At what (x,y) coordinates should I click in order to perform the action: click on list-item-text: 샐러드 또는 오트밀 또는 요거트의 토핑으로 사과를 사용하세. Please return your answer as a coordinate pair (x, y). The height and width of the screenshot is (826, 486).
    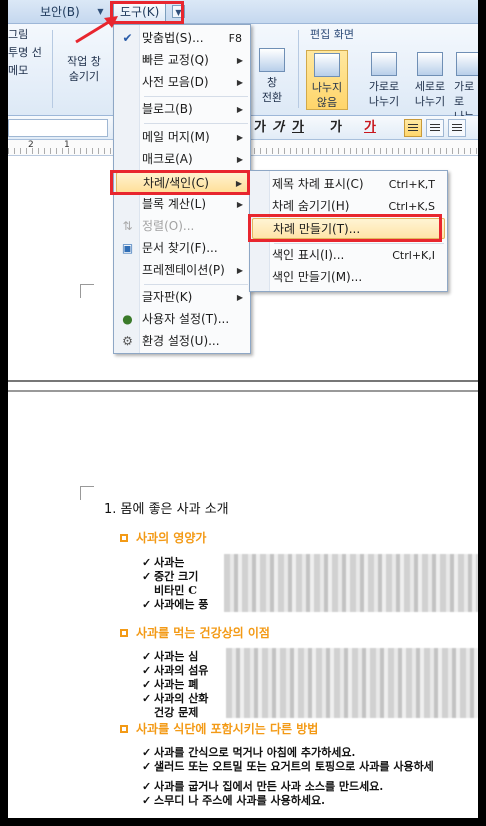
    Looking at the image, I should click on (294, 766).